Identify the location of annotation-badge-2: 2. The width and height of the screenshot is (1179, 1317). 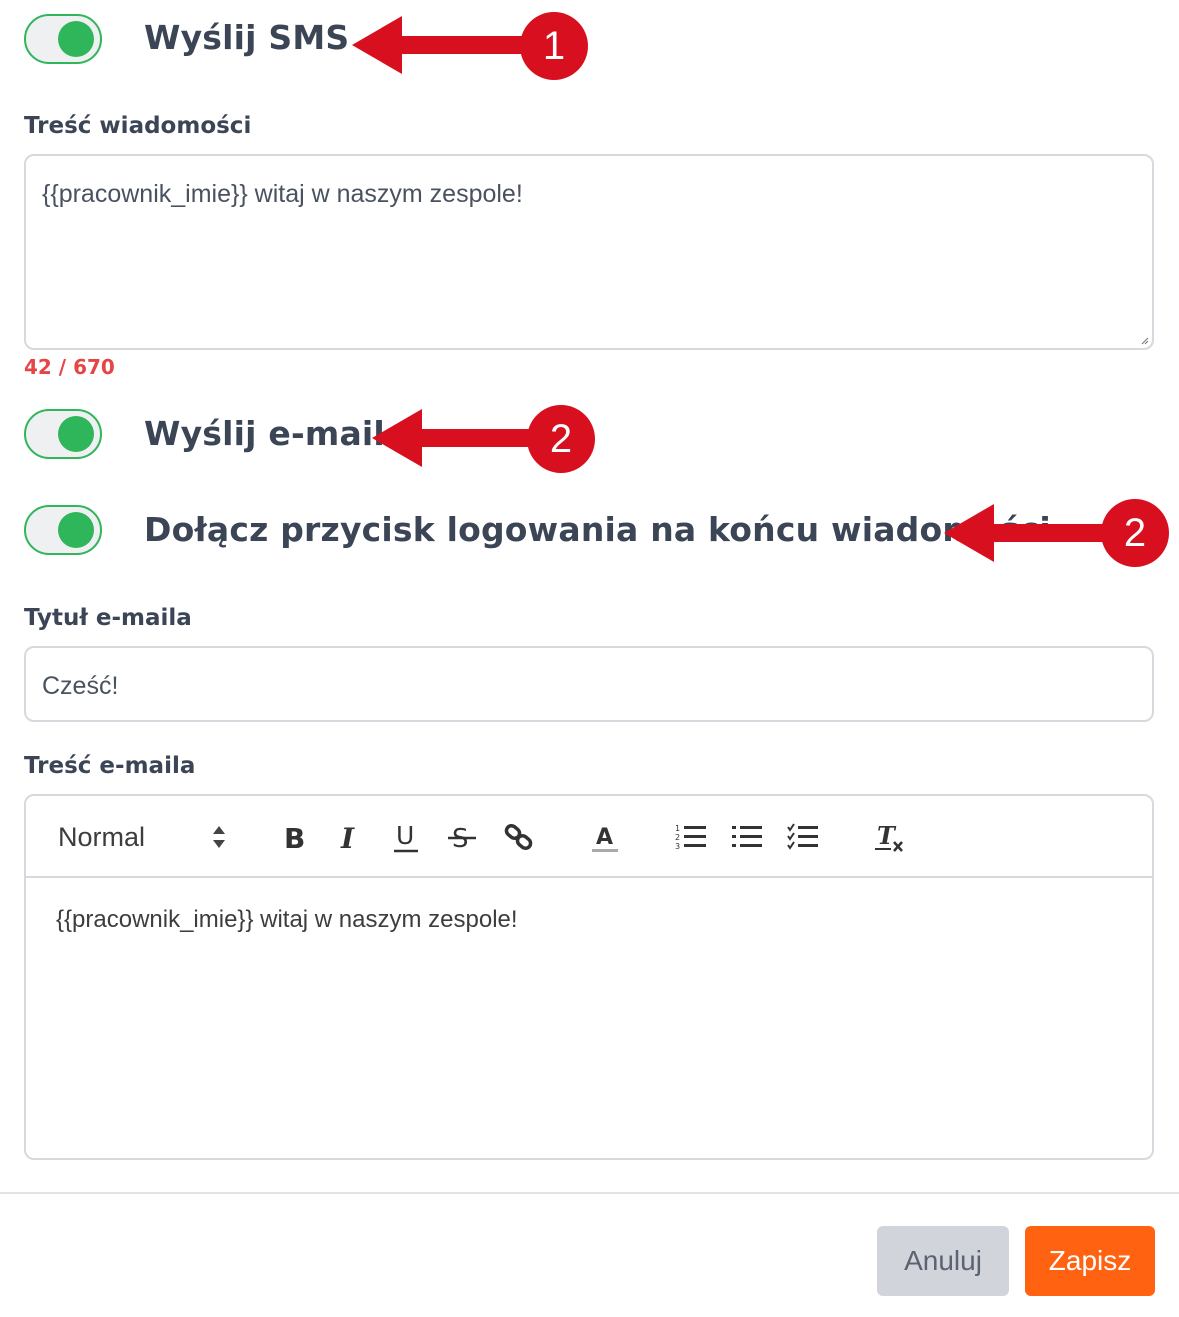
(561, 439).